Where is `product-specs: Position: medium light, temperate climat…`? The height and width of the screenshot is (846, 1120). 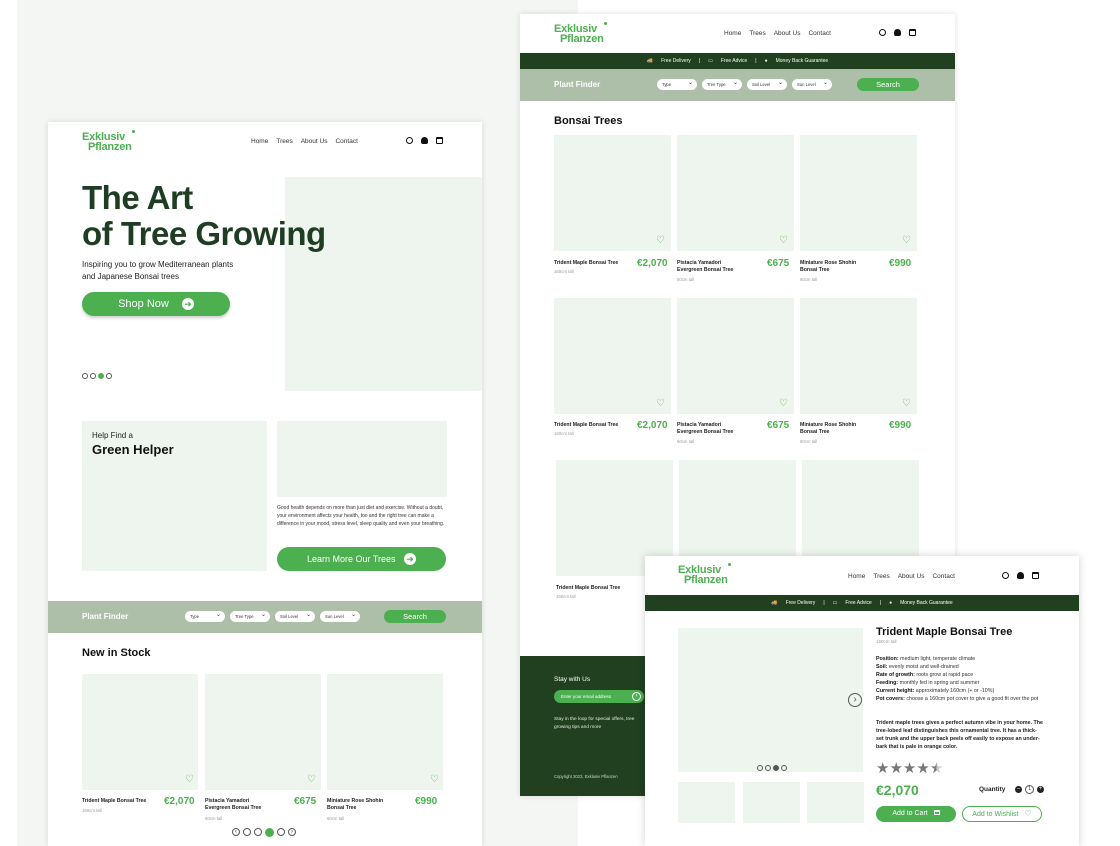 product-specs: Position: medium light, temperate climat… is located at coordinates (961, 679).